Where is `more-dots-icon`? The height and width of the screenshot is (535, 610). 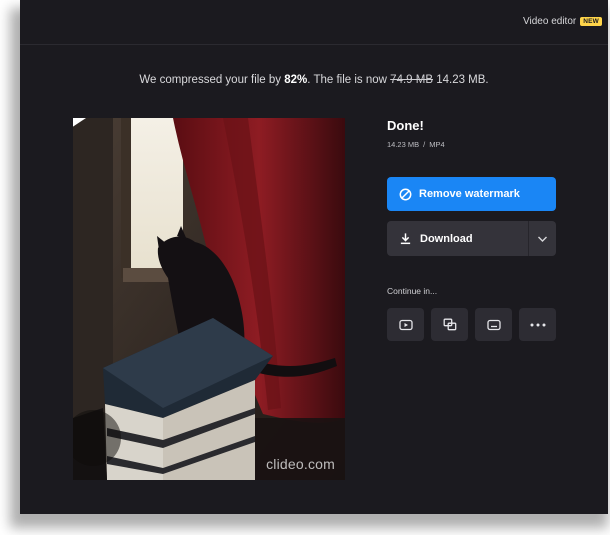 more-dots-icon is located at coordinates (537, 324).